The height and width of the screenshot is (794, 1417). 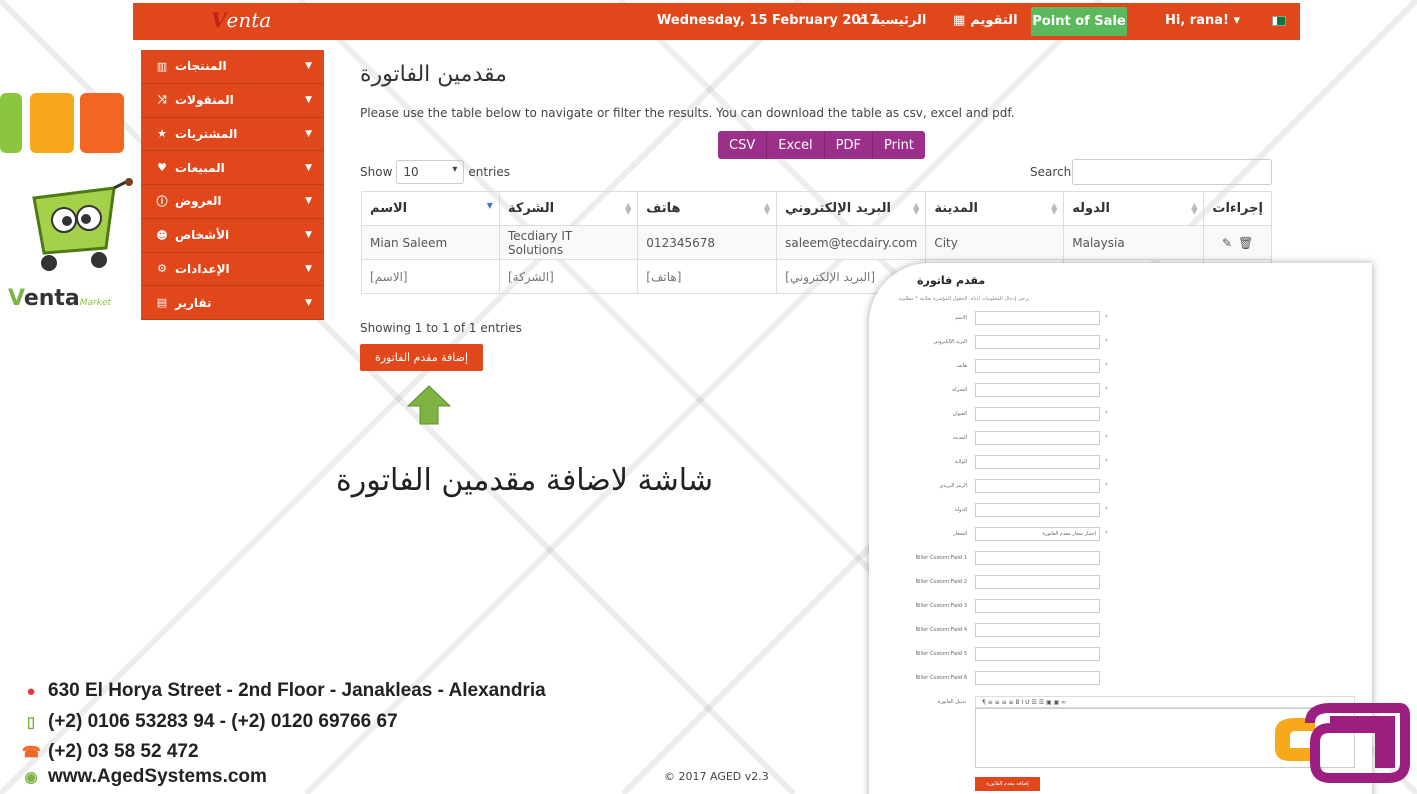 I want to click on phone-text: (+2) 03 58 52 472, so click(x=123, y=751).